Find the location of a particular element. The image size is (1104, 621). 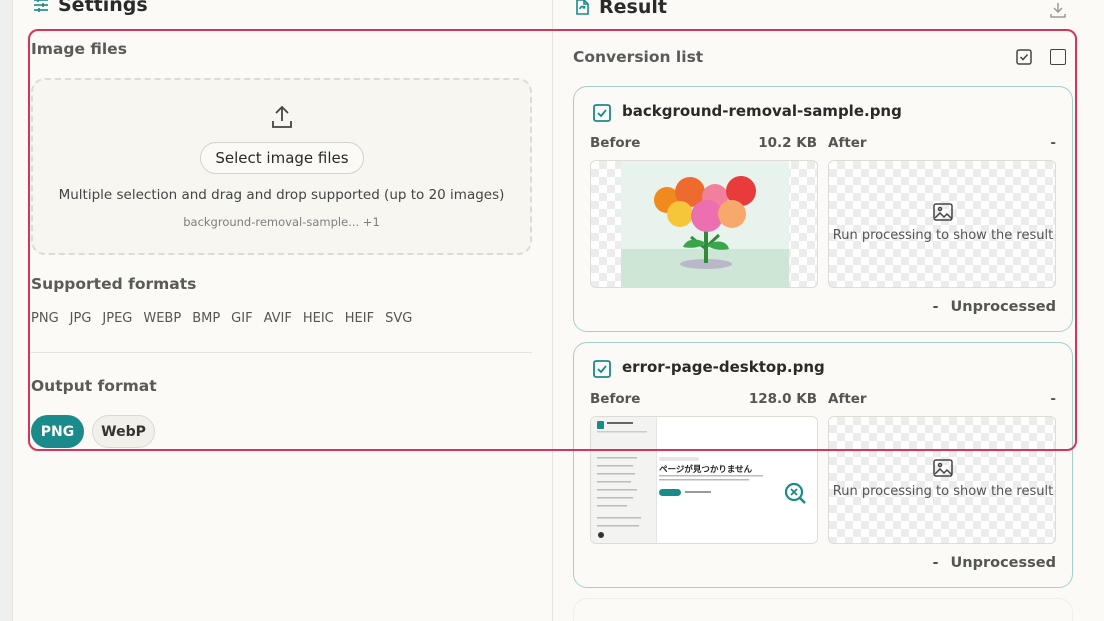

before-size: 128.0 KB is located at coordinates (782, 399).